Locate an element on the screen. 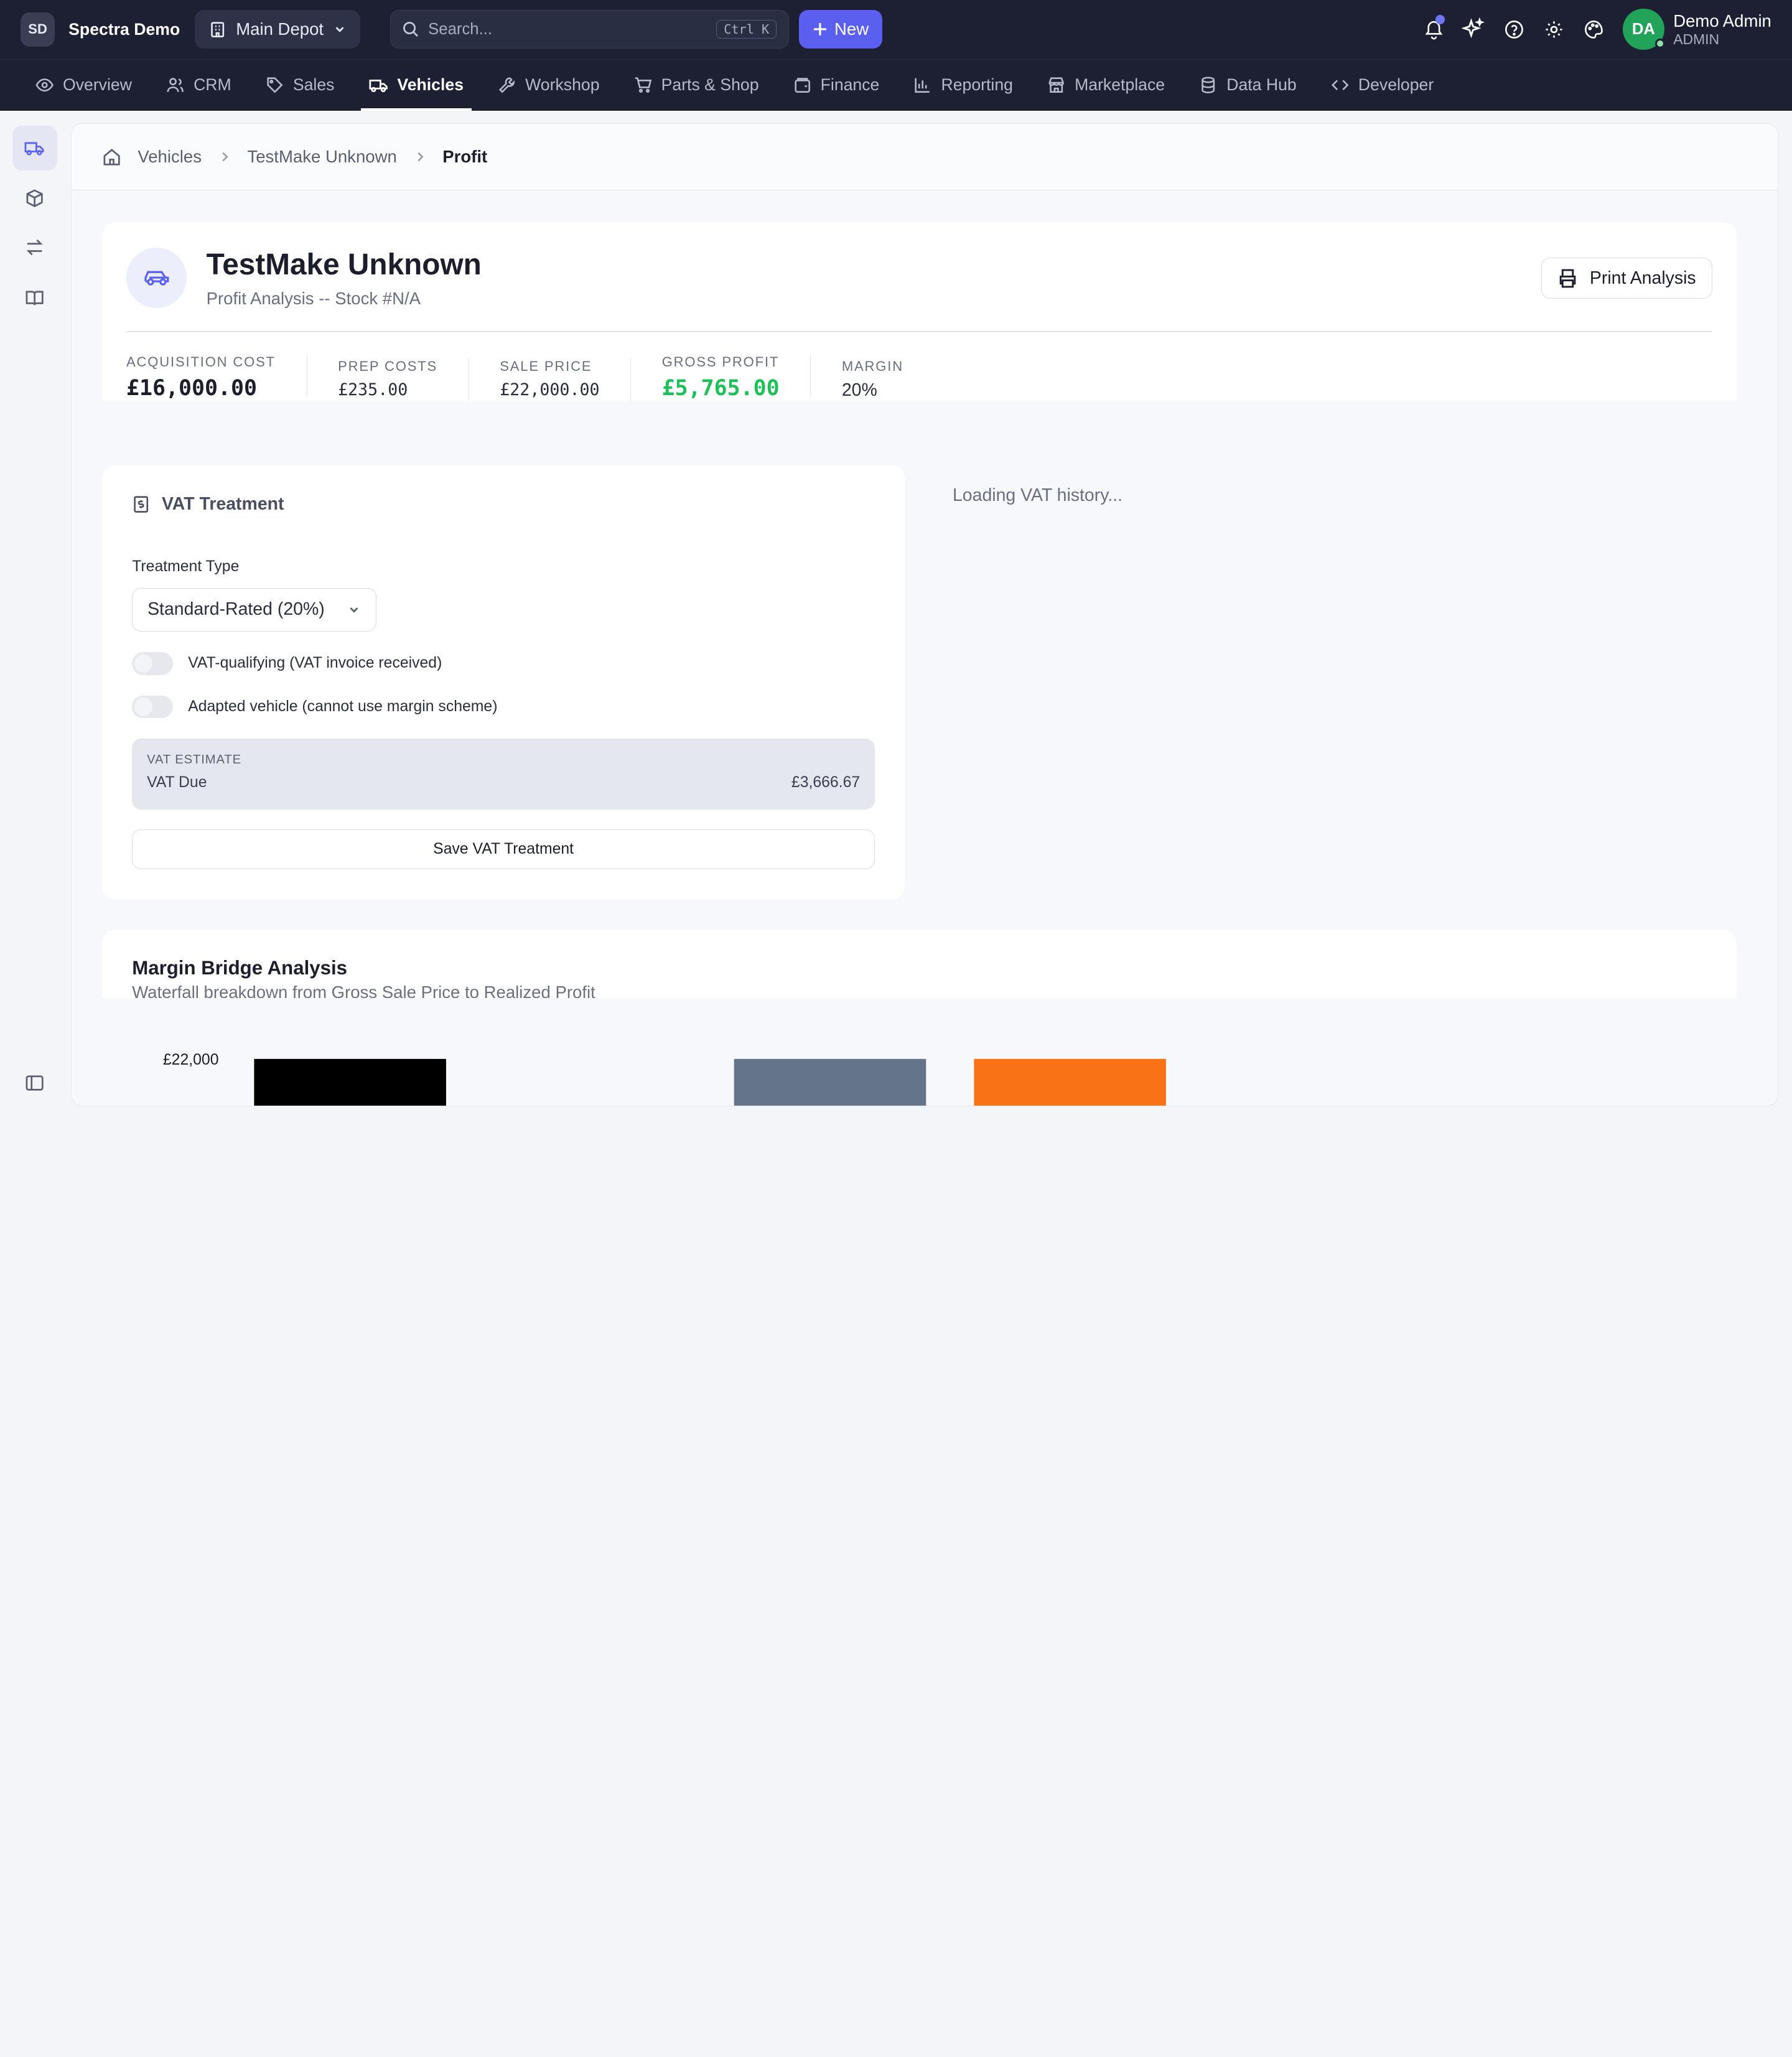 The image size is (1792, 2057). help-button is located at coordinates (1514, 29).